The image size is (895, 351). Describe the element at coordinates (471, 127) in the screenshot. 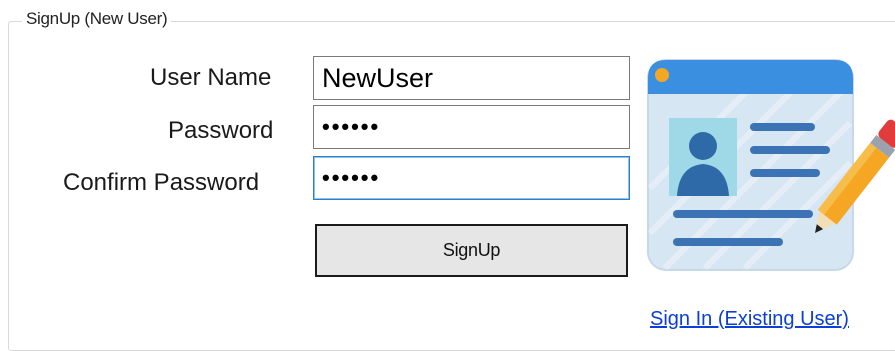

I see `password-field: ••••••` at that location.